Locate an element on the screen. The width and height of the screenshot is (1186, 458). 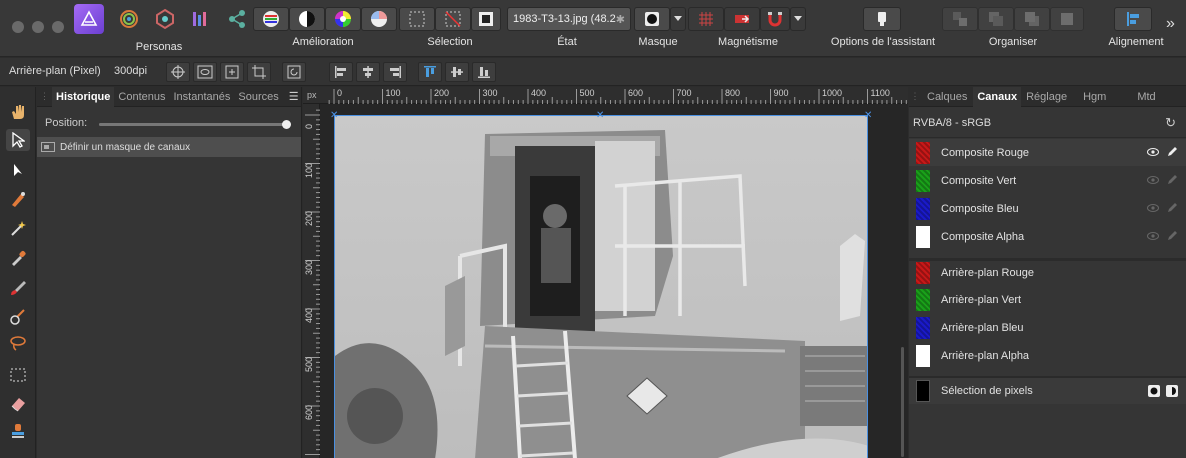
history-item: Définir un masque de canaux is located at coordinates (169, 147).